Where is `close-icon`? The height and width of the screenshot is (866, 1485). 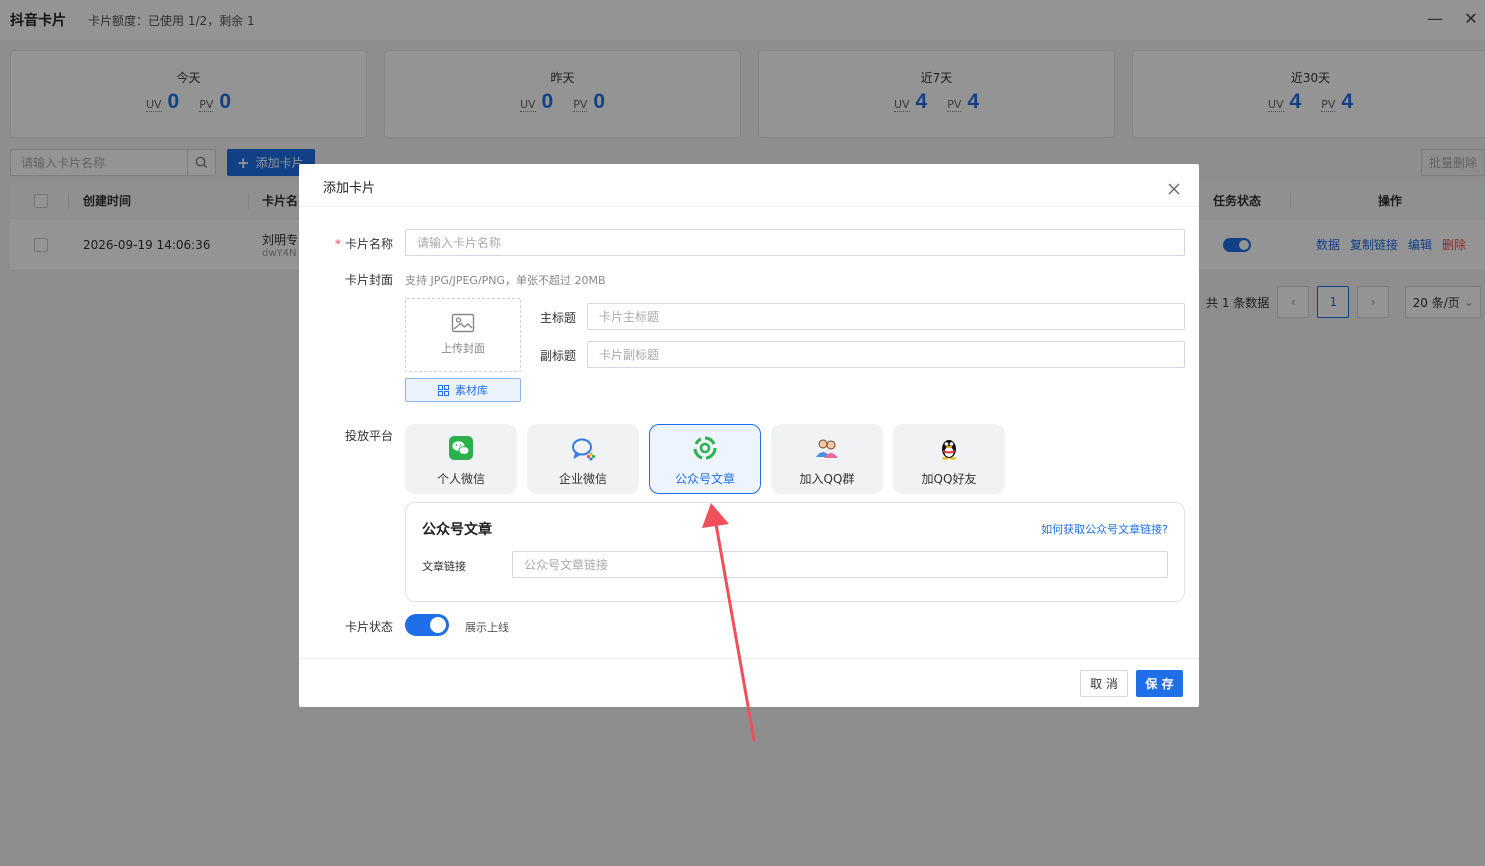
close-icon is located at coordinates (1174, 189).